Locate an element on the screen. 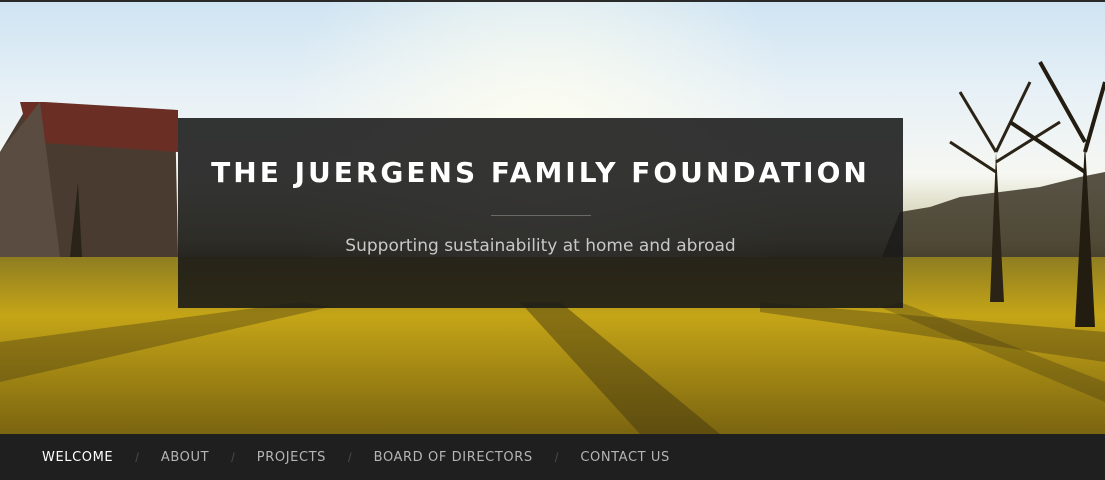 The width and height of the screenshot is (1105, 480). nav-item-about: ABOUT is located at coordinates (185, 457).